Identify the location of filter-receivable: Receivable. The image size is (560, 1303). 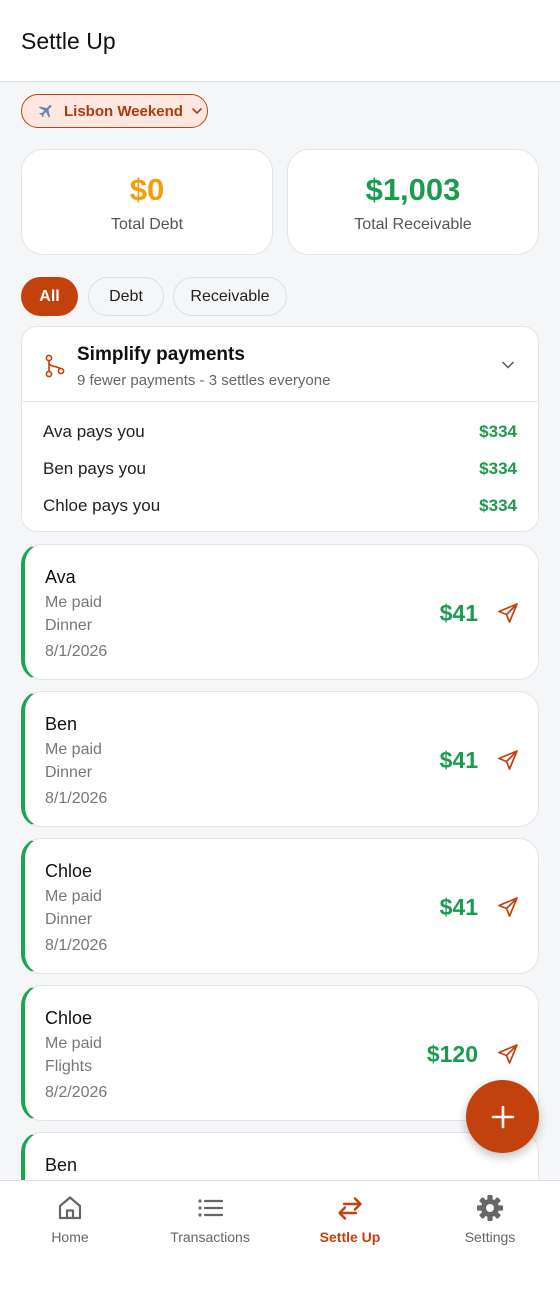
(230, 296).